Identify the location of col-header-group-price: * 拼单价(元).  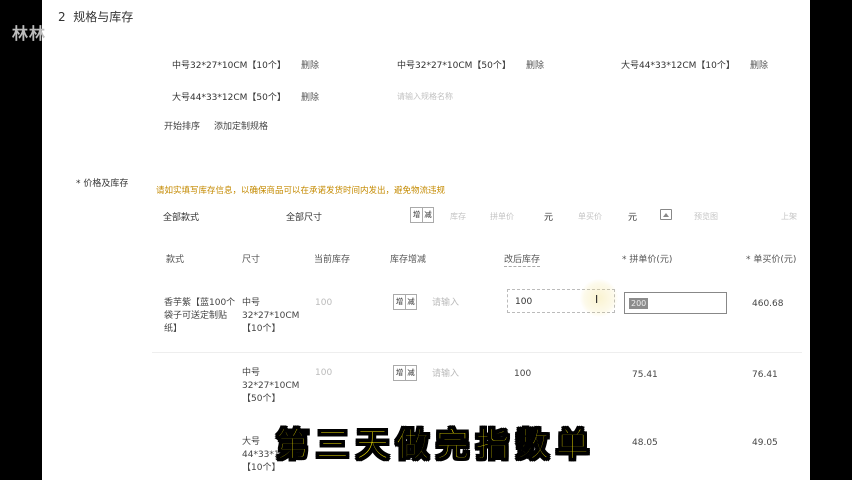
(647, 260).